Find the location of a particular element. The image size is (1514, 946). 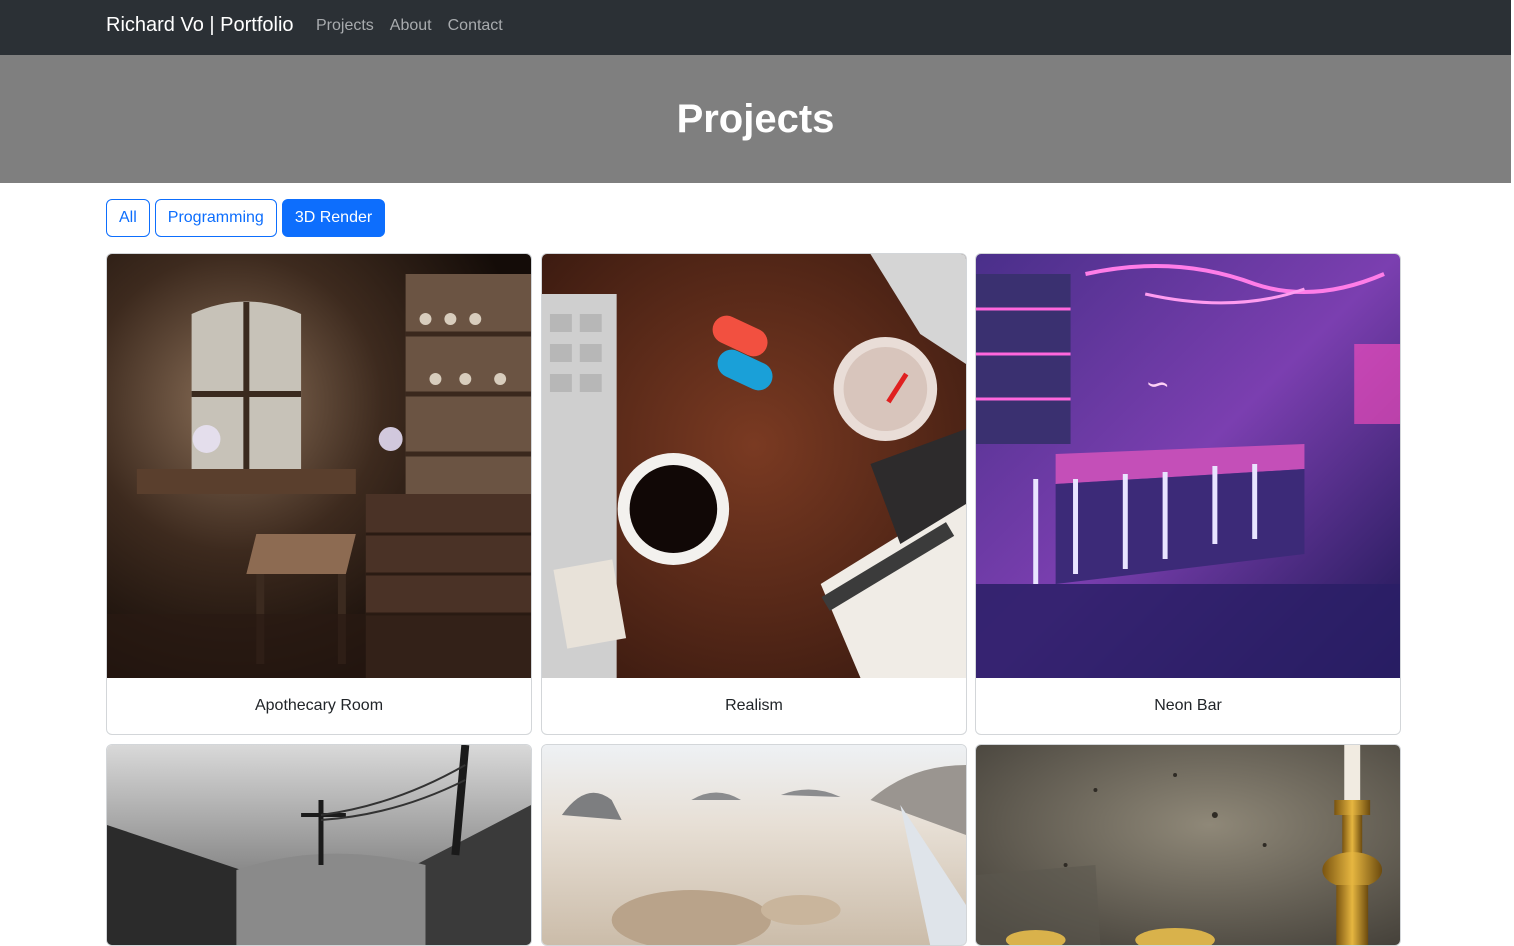

project-card-realism: Realism is located at coordinates (754, 494).